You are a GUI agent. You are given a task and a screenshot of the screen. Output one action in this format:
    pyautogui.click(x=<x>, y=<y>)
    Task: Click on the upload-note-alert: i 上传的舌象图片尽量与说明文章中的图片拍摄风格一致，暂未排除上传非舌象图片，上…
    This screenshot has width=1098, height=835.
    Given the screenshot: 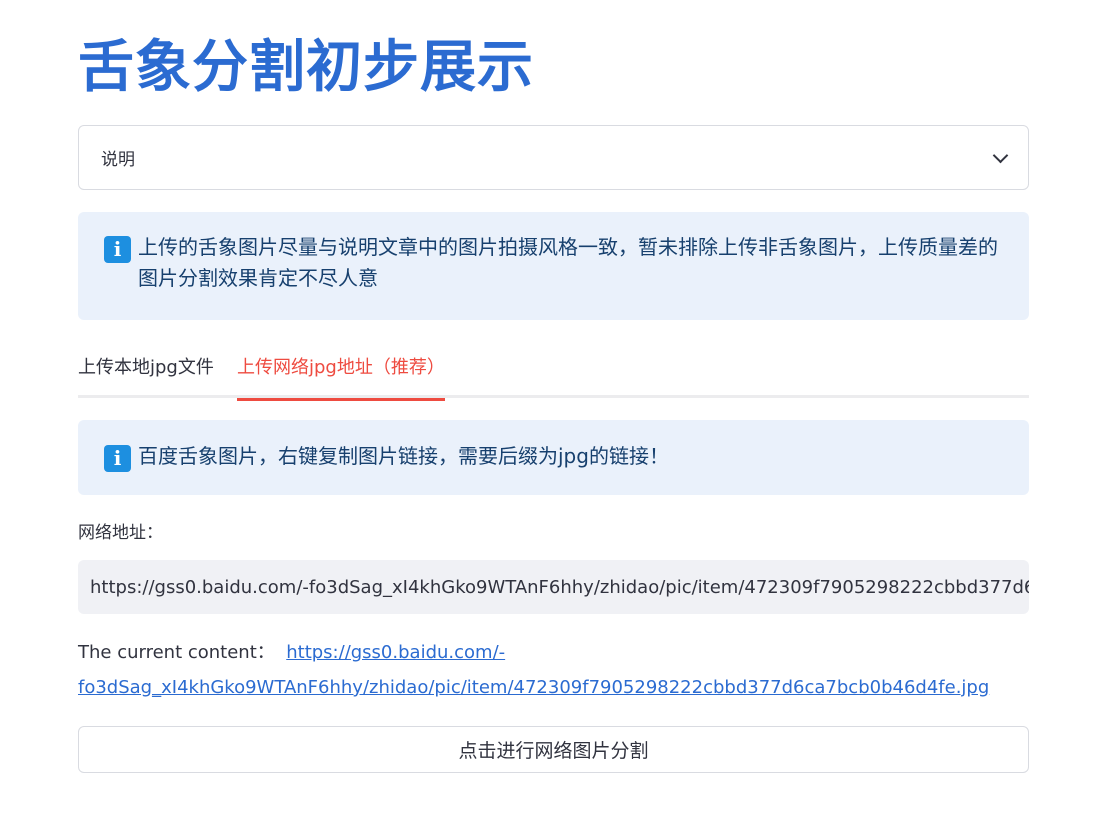 What is the action you would take?
    pyautogui.click(x=553, y=266)
    